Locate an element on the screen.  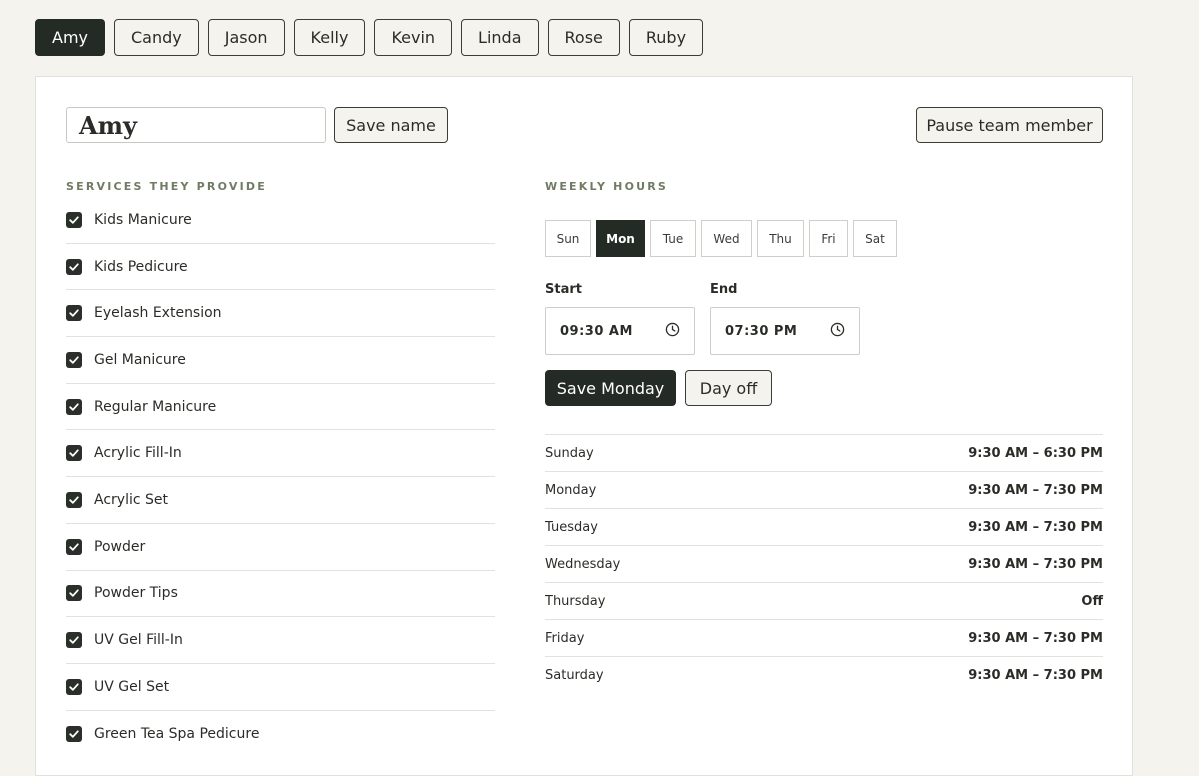
service-label: Eyelash Extension is located at coordinates (158, 313).